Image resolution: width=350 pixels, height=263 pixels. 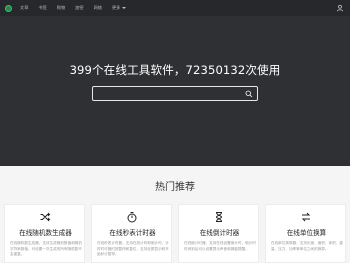 I want to click on card-title: 在线随机数生成器, so click(x=45, y=233).